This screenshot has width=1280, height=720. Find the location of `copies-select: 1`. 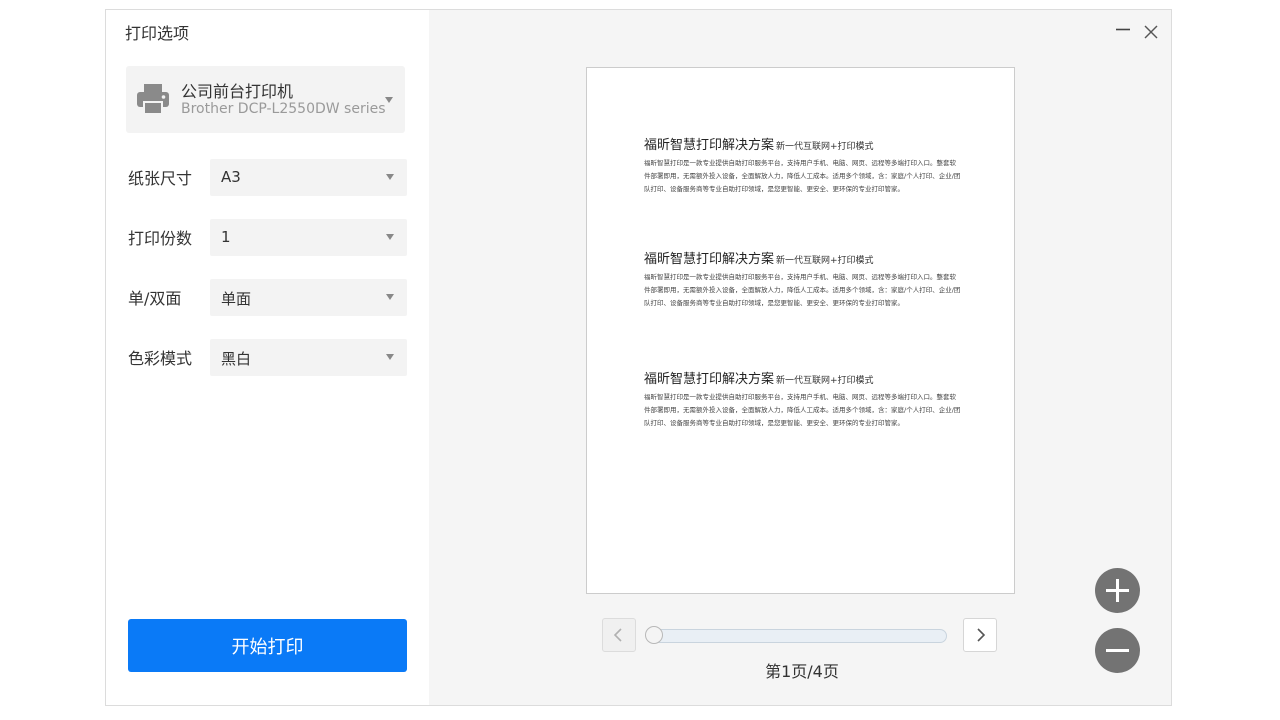

copies-select: 1 is located at coordinates (308, 237).